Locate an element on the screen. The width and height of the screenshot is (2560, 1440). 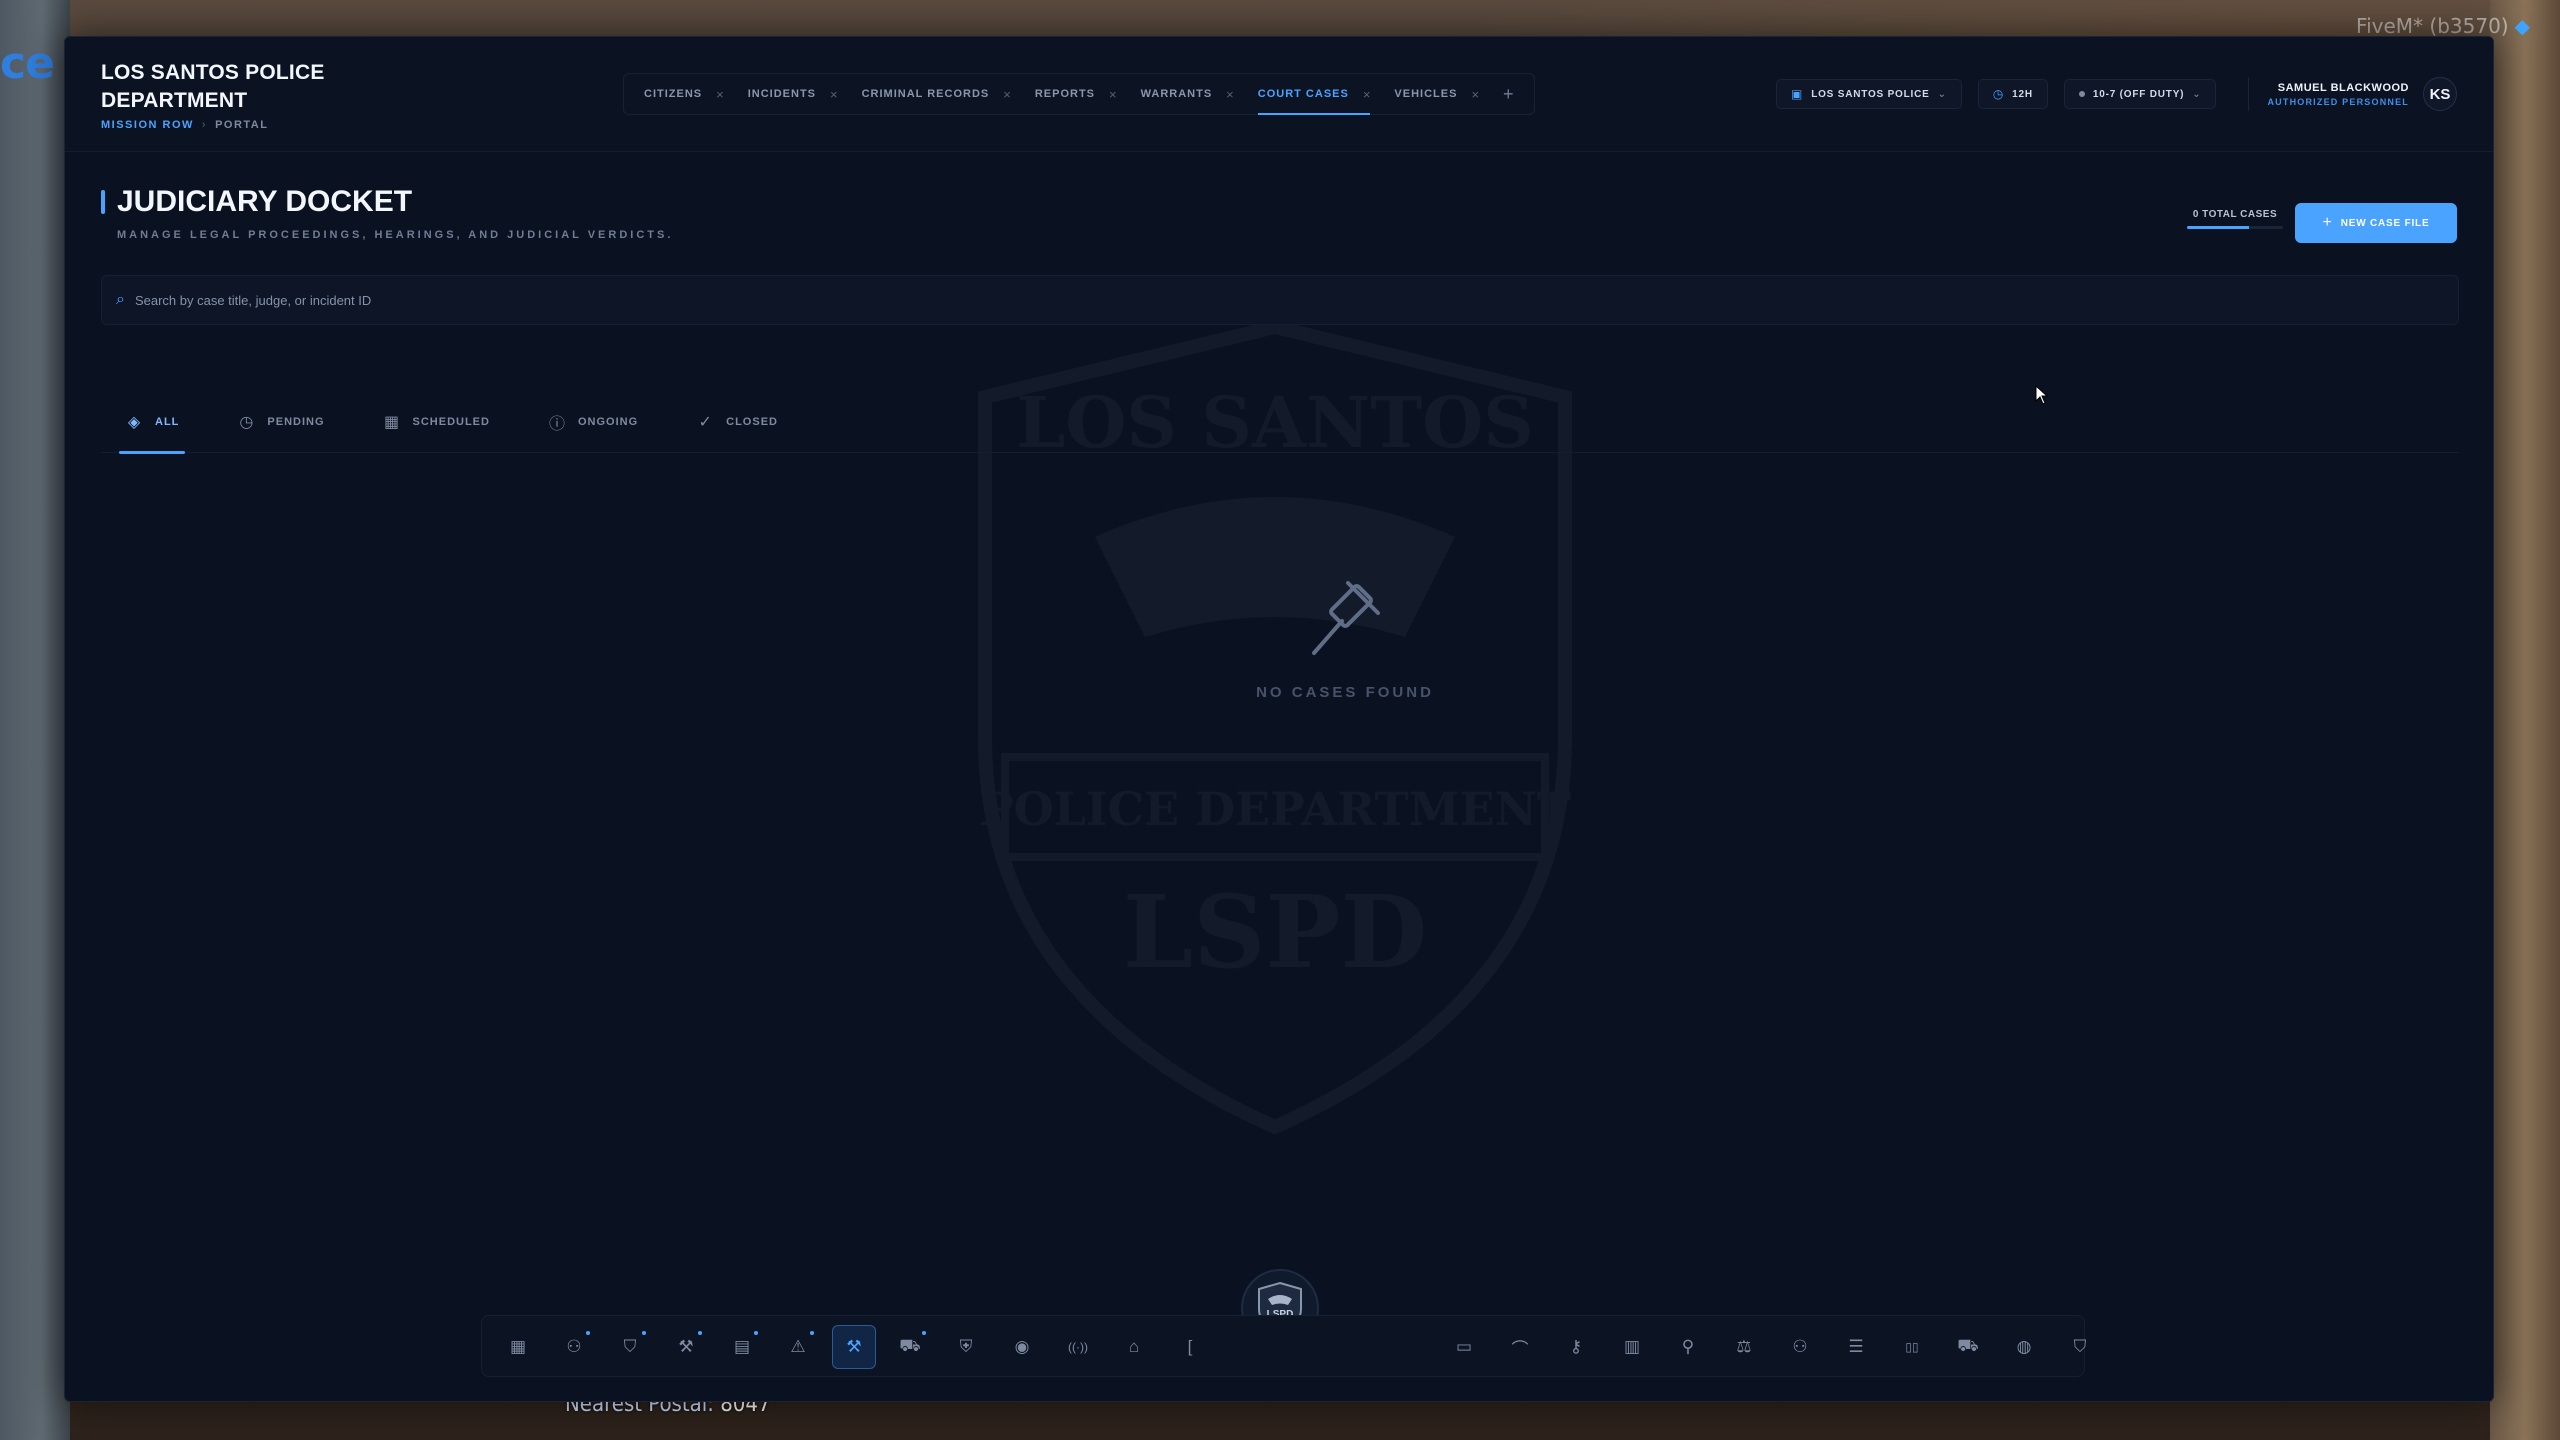
filter-label: CLOSED is located at coordinates (752, 421).